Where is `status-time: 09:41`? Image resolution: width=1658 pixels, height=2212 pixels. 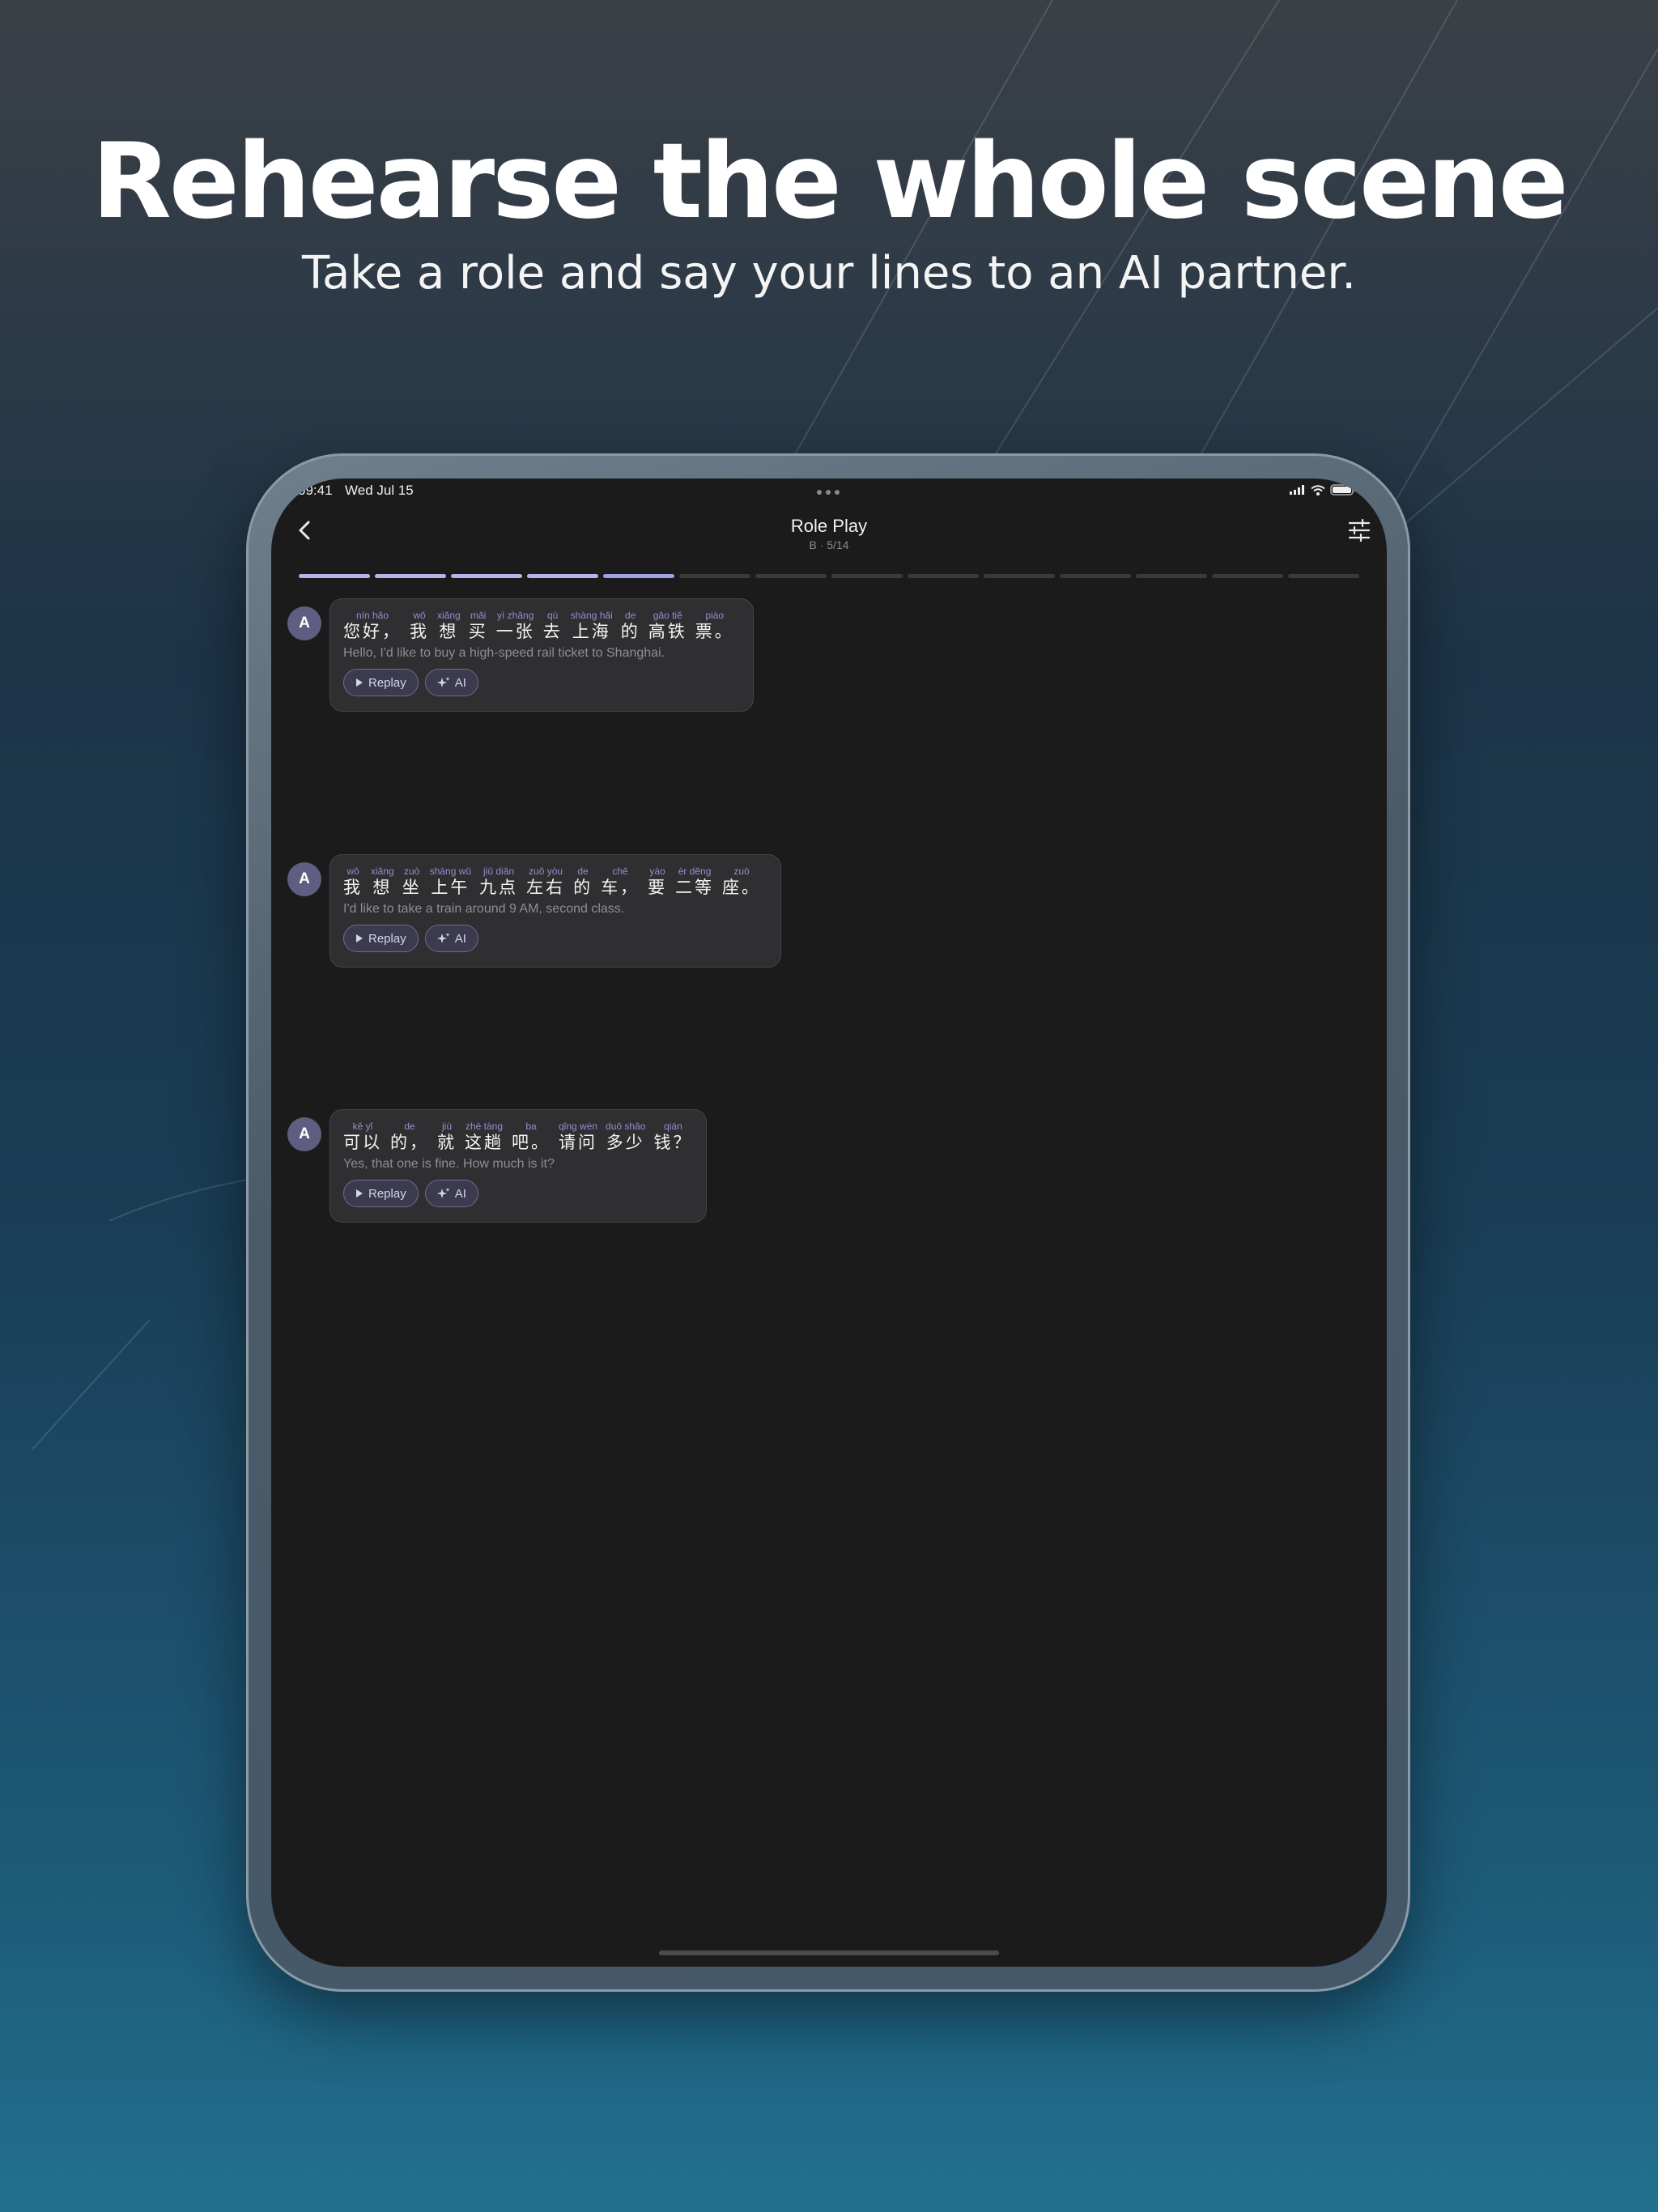 status-time: 09:41 is located at coordinates (315, 491).